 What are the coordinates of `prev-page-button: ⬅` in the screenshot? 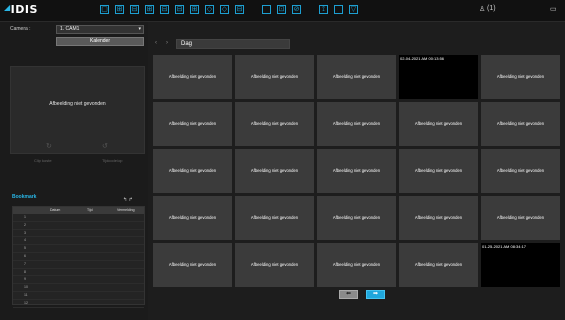 It's located at (348, 294).